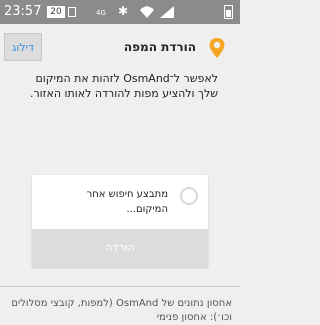 The height and width of the screenshot is (325, 320). I want to click on divider, so click(120, 286).